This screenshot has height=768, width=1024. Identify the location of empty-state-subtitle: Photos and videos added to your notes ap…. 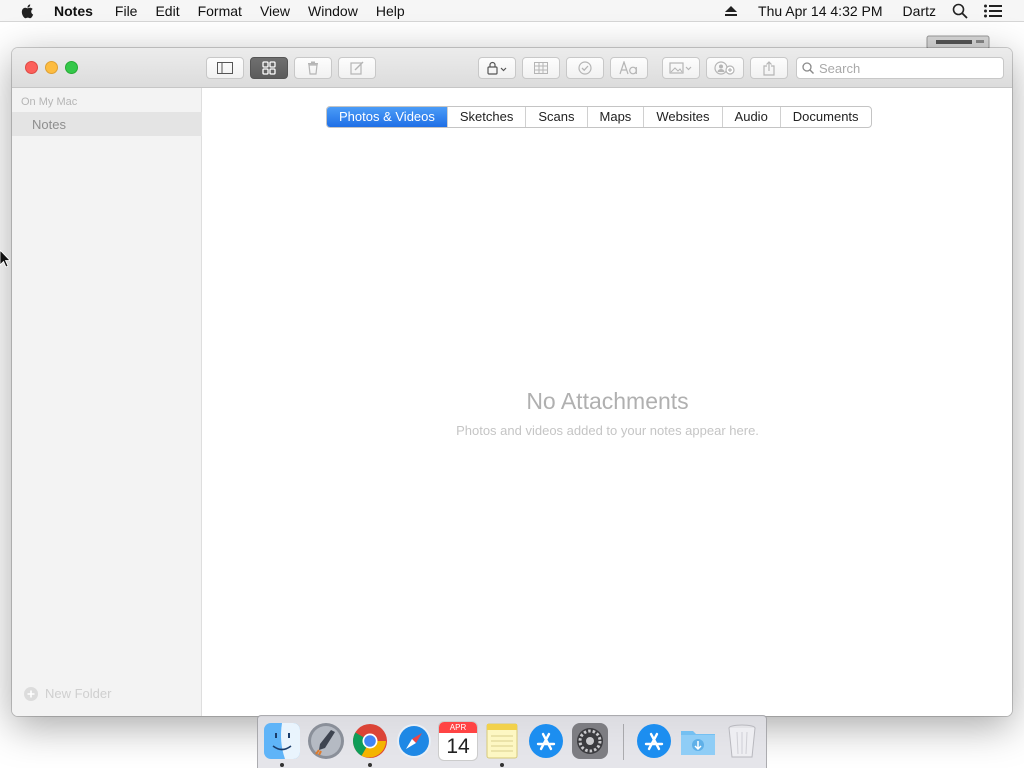
(607, 430).